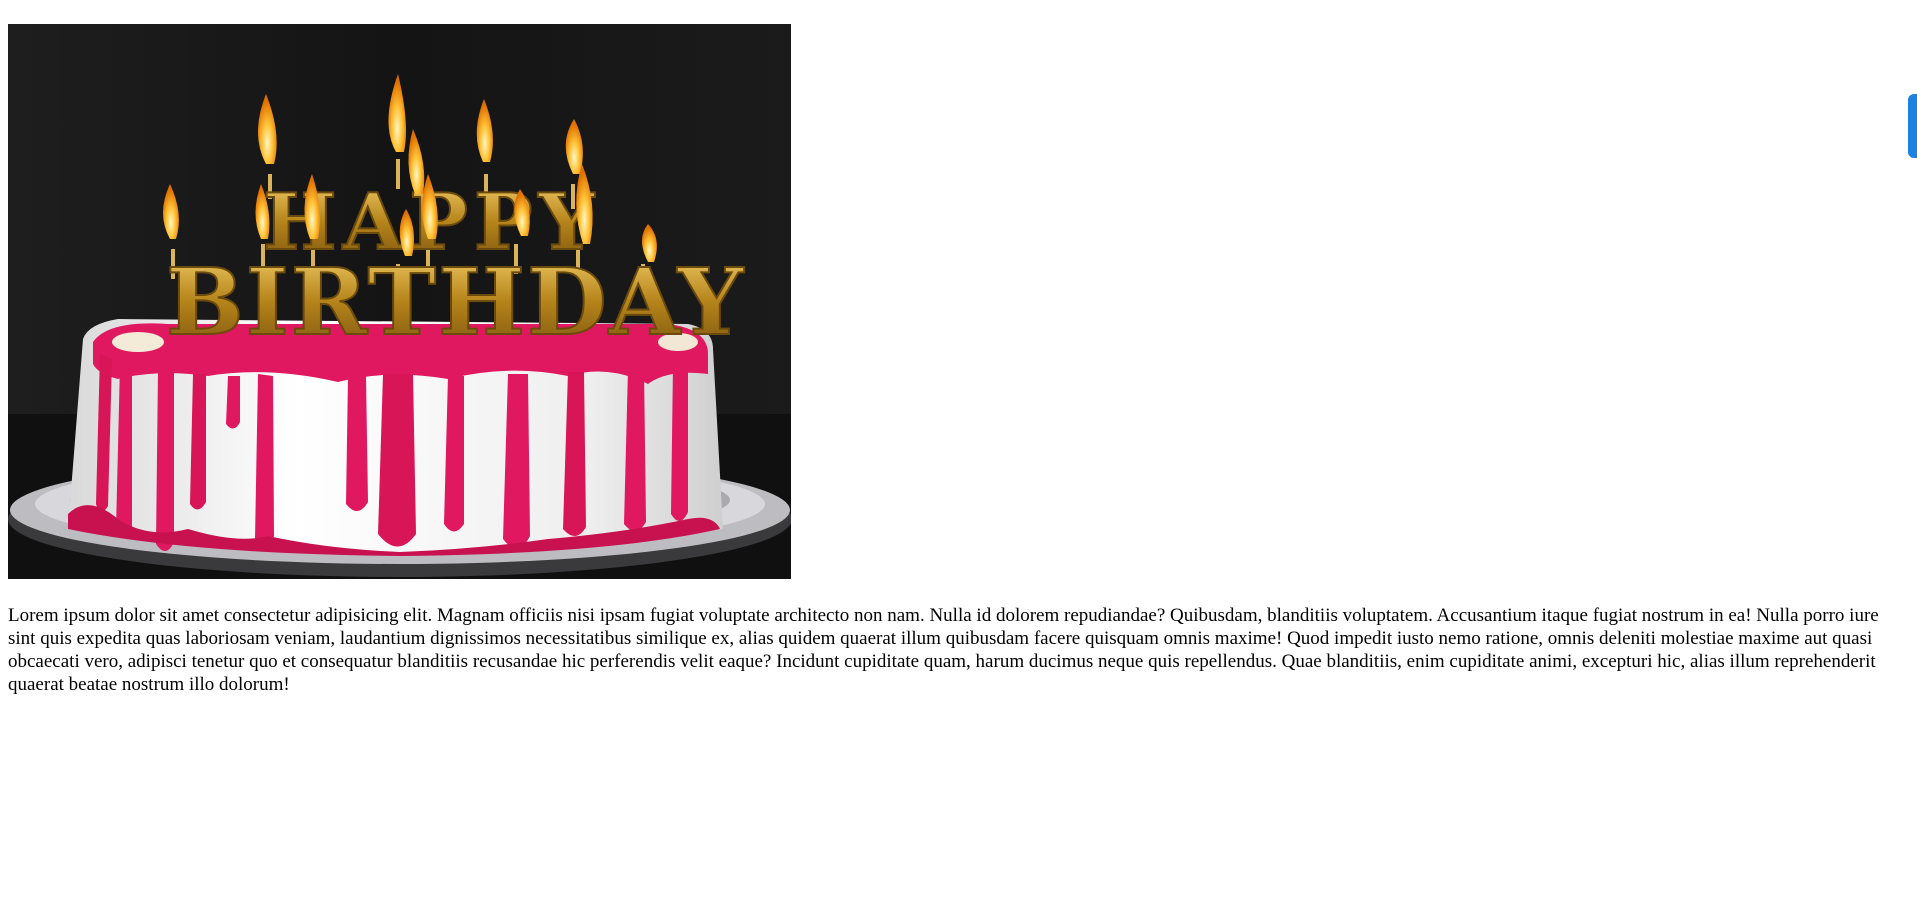 This screenshot has height=922, width=1917. Describe the element at coordinates (1912, 126) in the screenshot. I see `side-tab-handle` at that location.